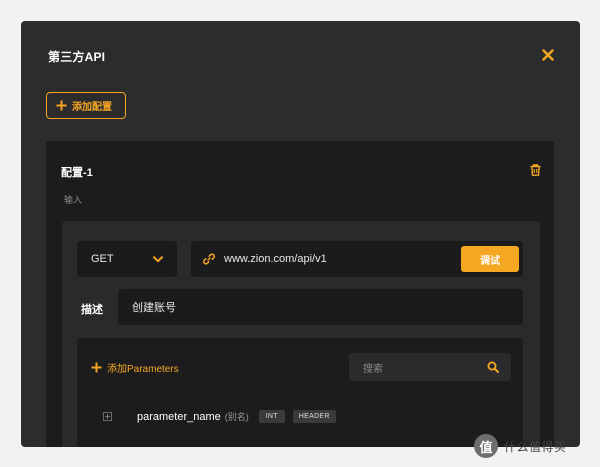  Describe the element at coordinates (102, 259) in the screenshot. I see `http-method-value: GET` at that location.